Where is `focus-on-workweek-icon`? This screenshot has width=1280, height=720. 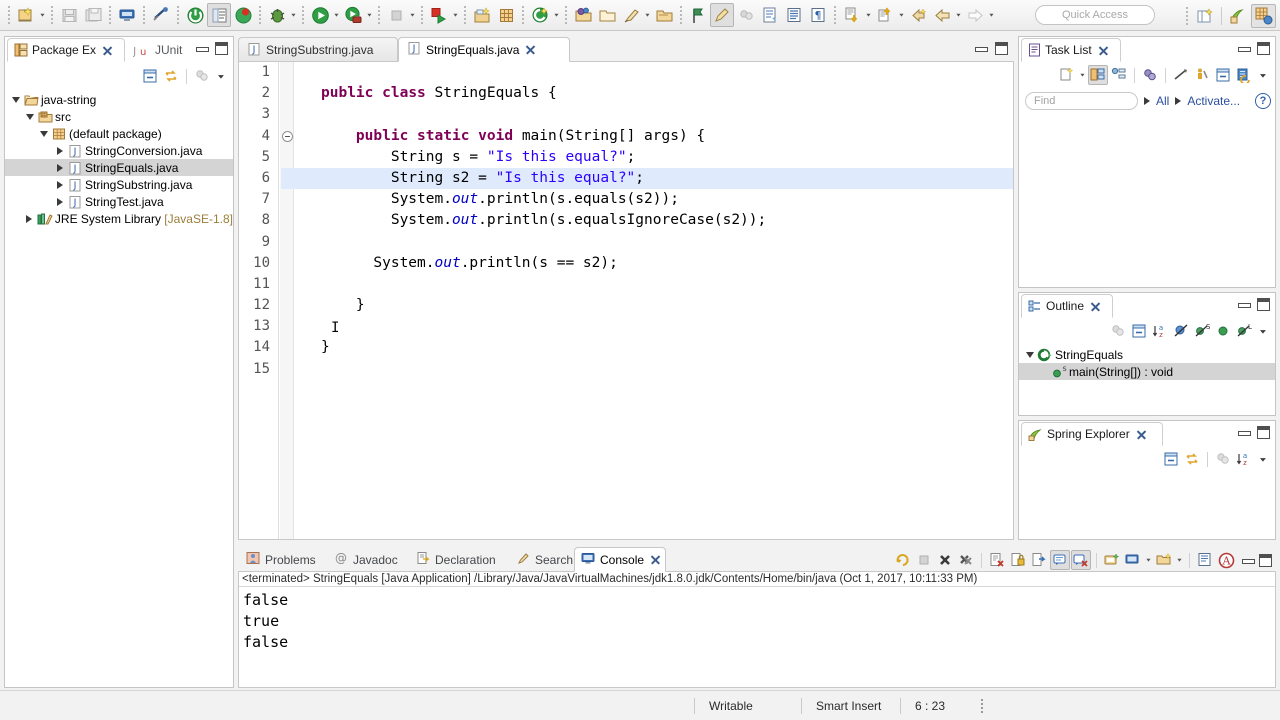
focus-on-workweek-icon is located at coordinates (1150, 75).